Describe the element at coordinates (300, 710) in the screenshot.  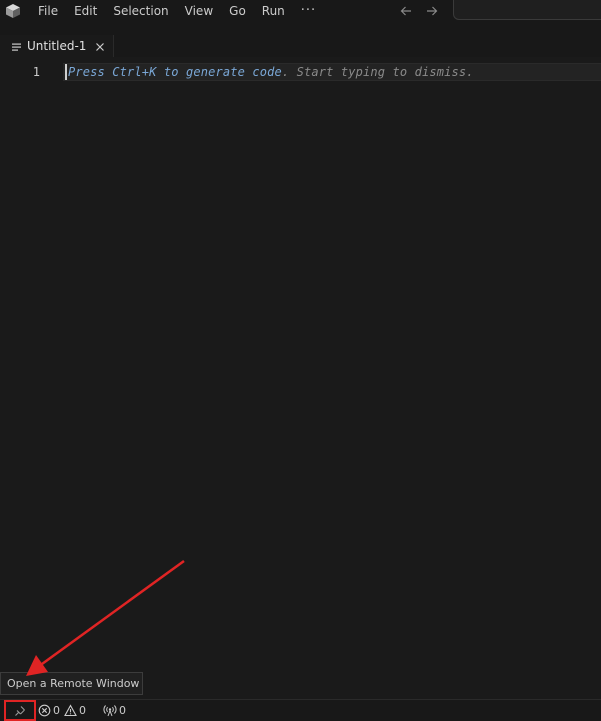
I see `status-bar: 0 0 0` at that location.